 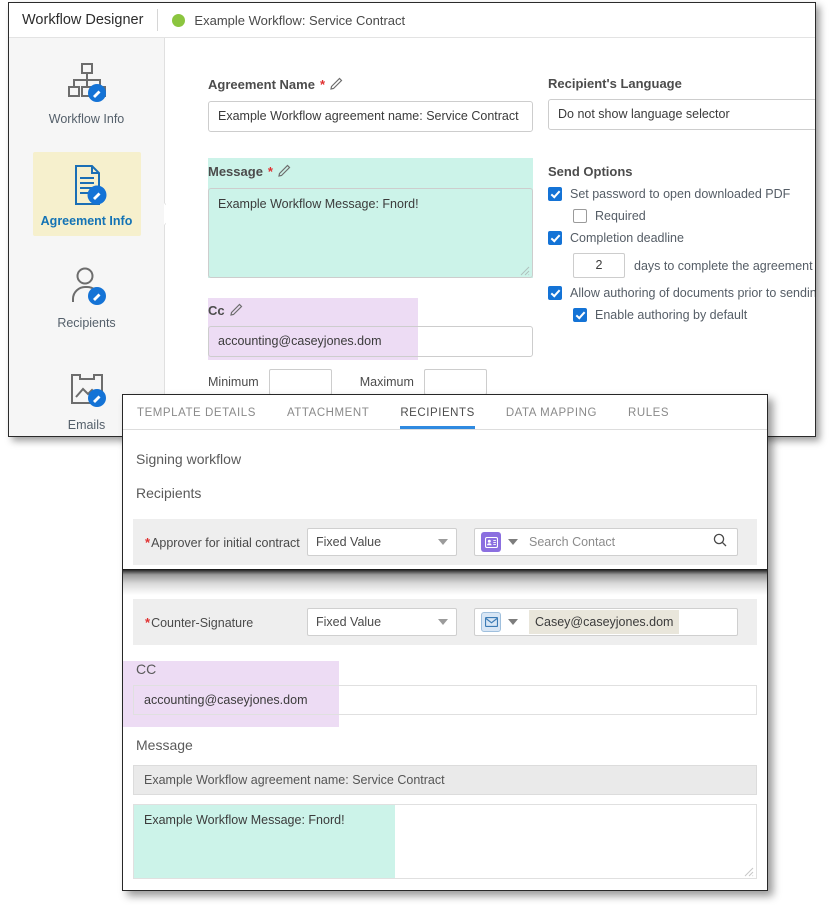 What do you see at coordinates (300, 20) in the screenshot?
I see `workflow-name: Example Workflow: Service Contract` at bounding box center [300, 20].